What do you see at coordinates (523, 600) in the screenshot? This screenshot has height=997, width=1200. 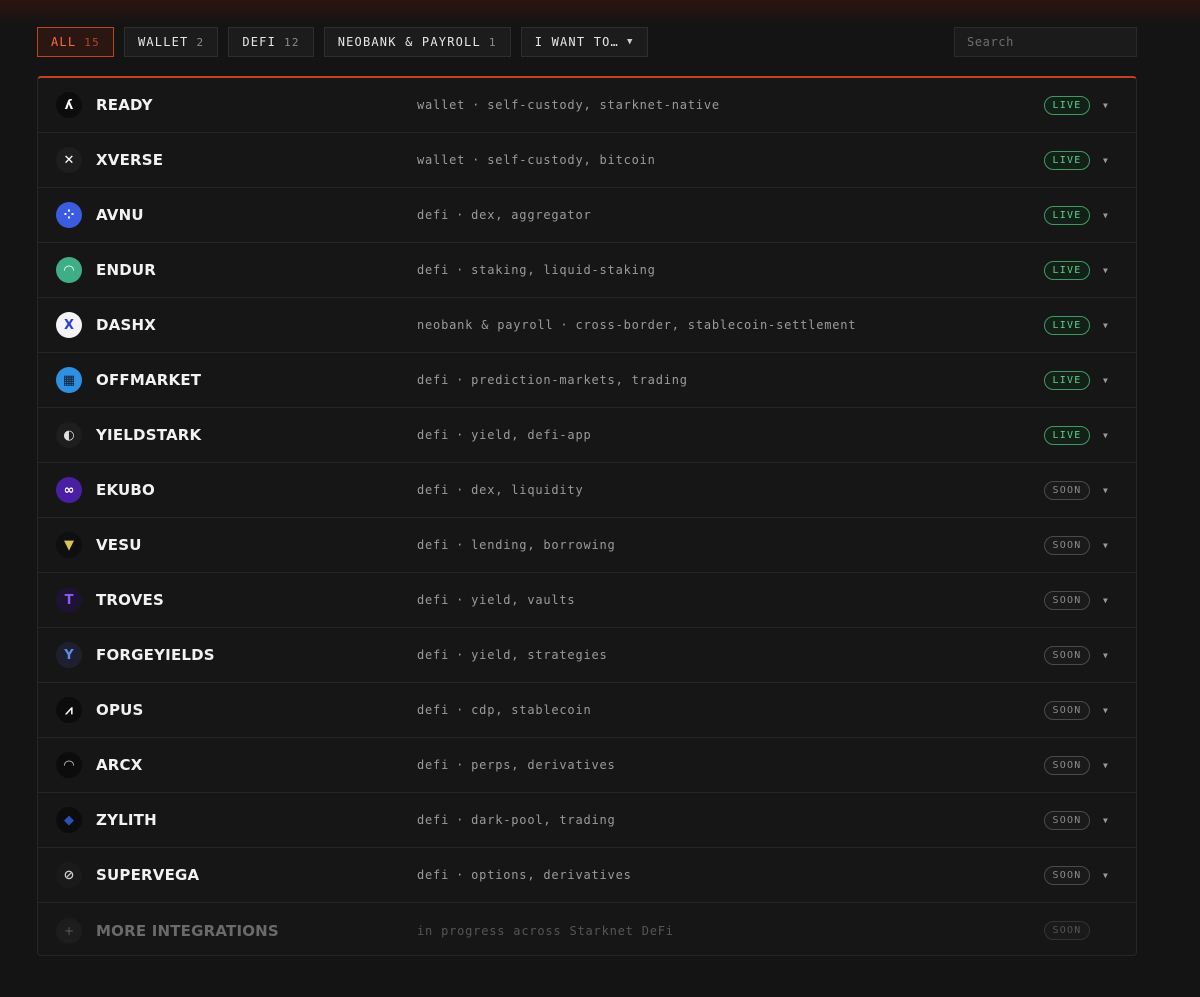 I see `integration-tags: yield, vaults` at bounding box center [523, 600].